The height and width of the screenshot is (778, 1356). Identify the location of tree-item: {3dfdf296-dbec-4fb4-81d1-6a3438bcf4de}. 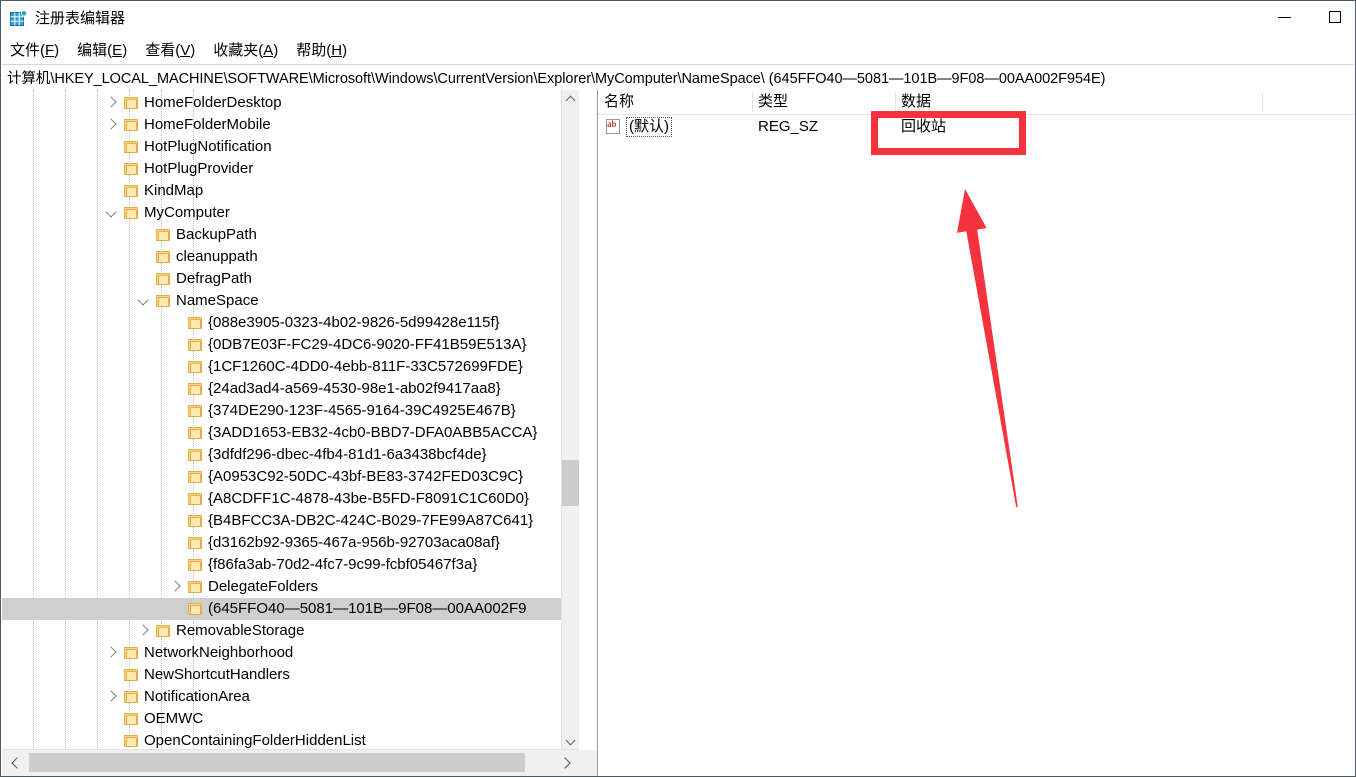
(290, 455).